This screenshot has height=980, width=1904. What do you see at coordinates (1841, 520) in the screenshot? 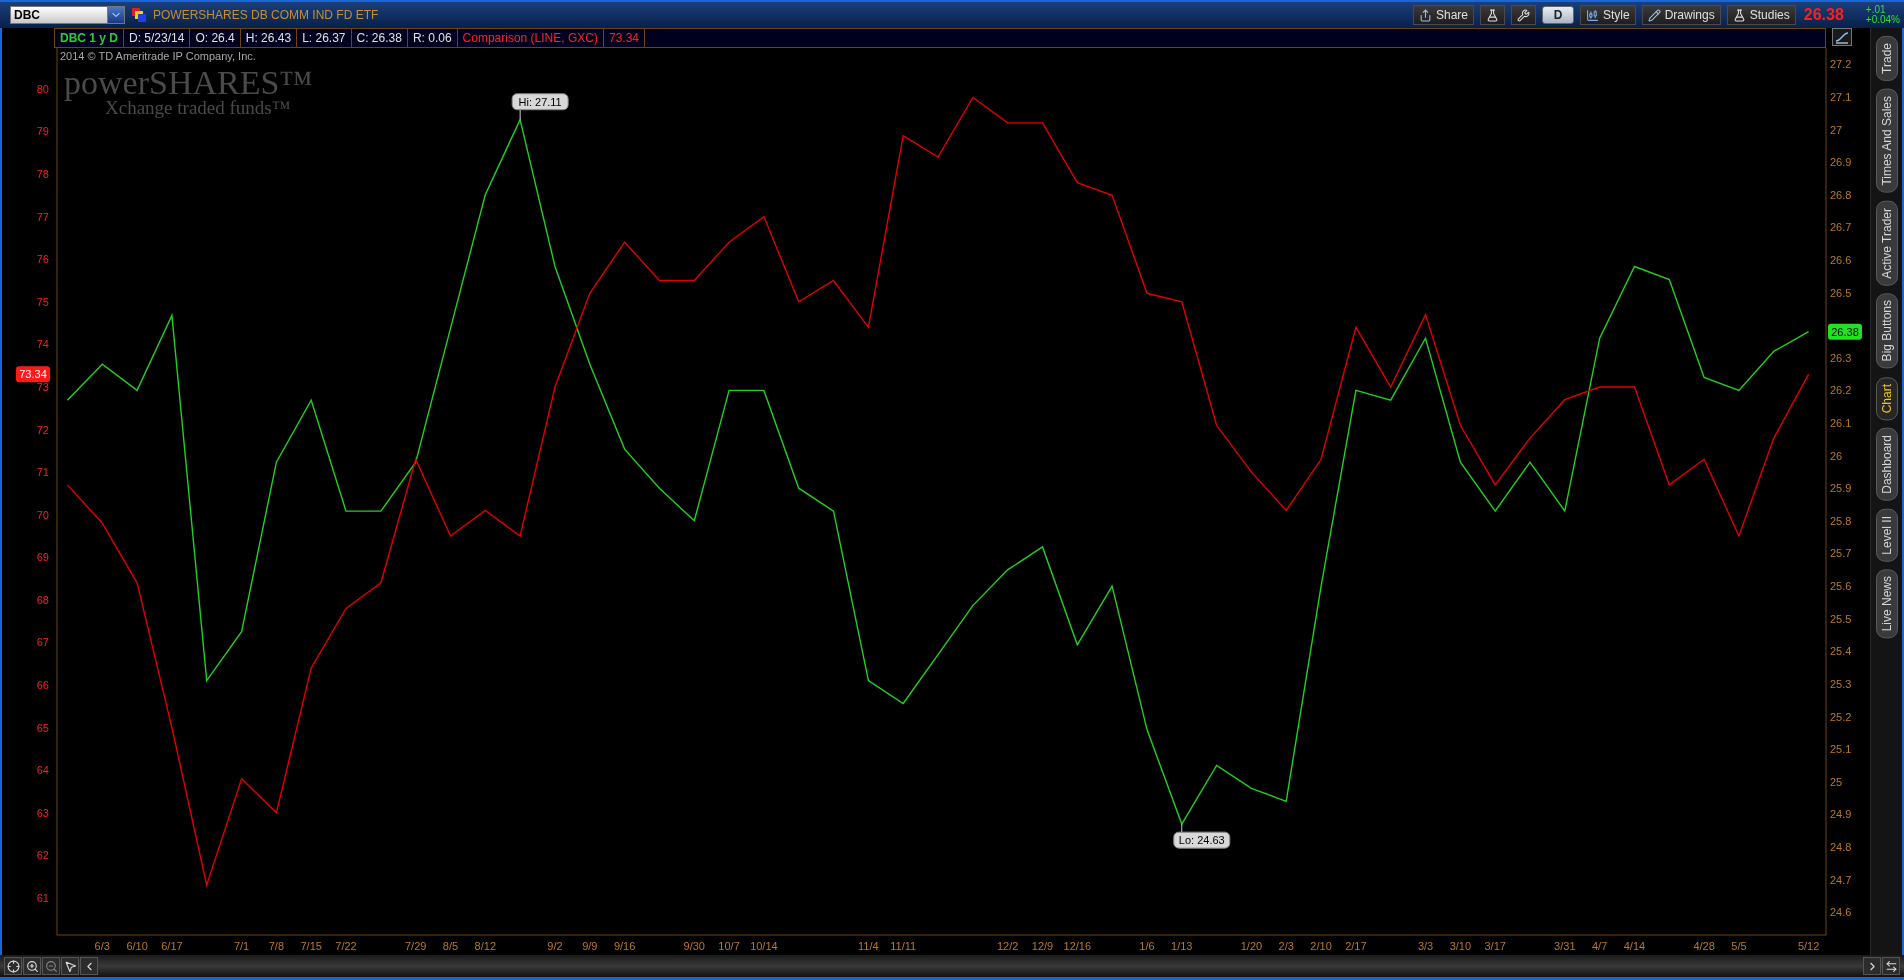
I see `axis-label: 25.8` at bounding box center [1841, 520].